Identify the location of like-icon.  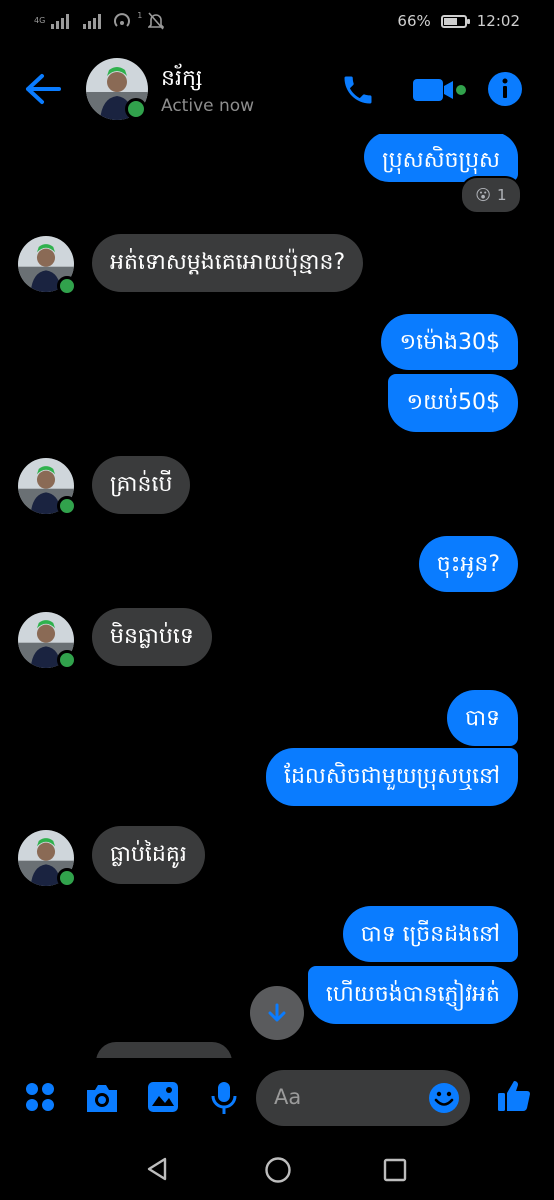
(514, 1096).